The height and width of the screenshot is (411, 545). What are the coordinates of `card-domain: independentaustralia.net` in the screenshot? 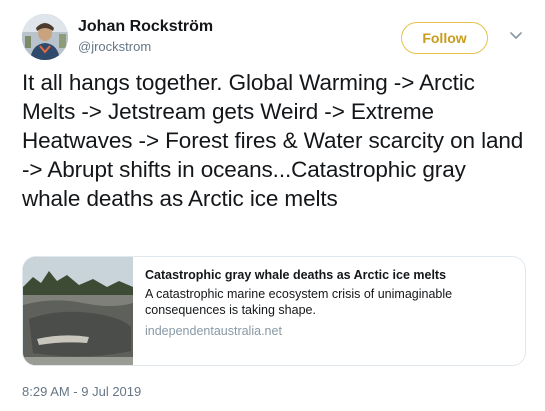 It's located at (213, 331).